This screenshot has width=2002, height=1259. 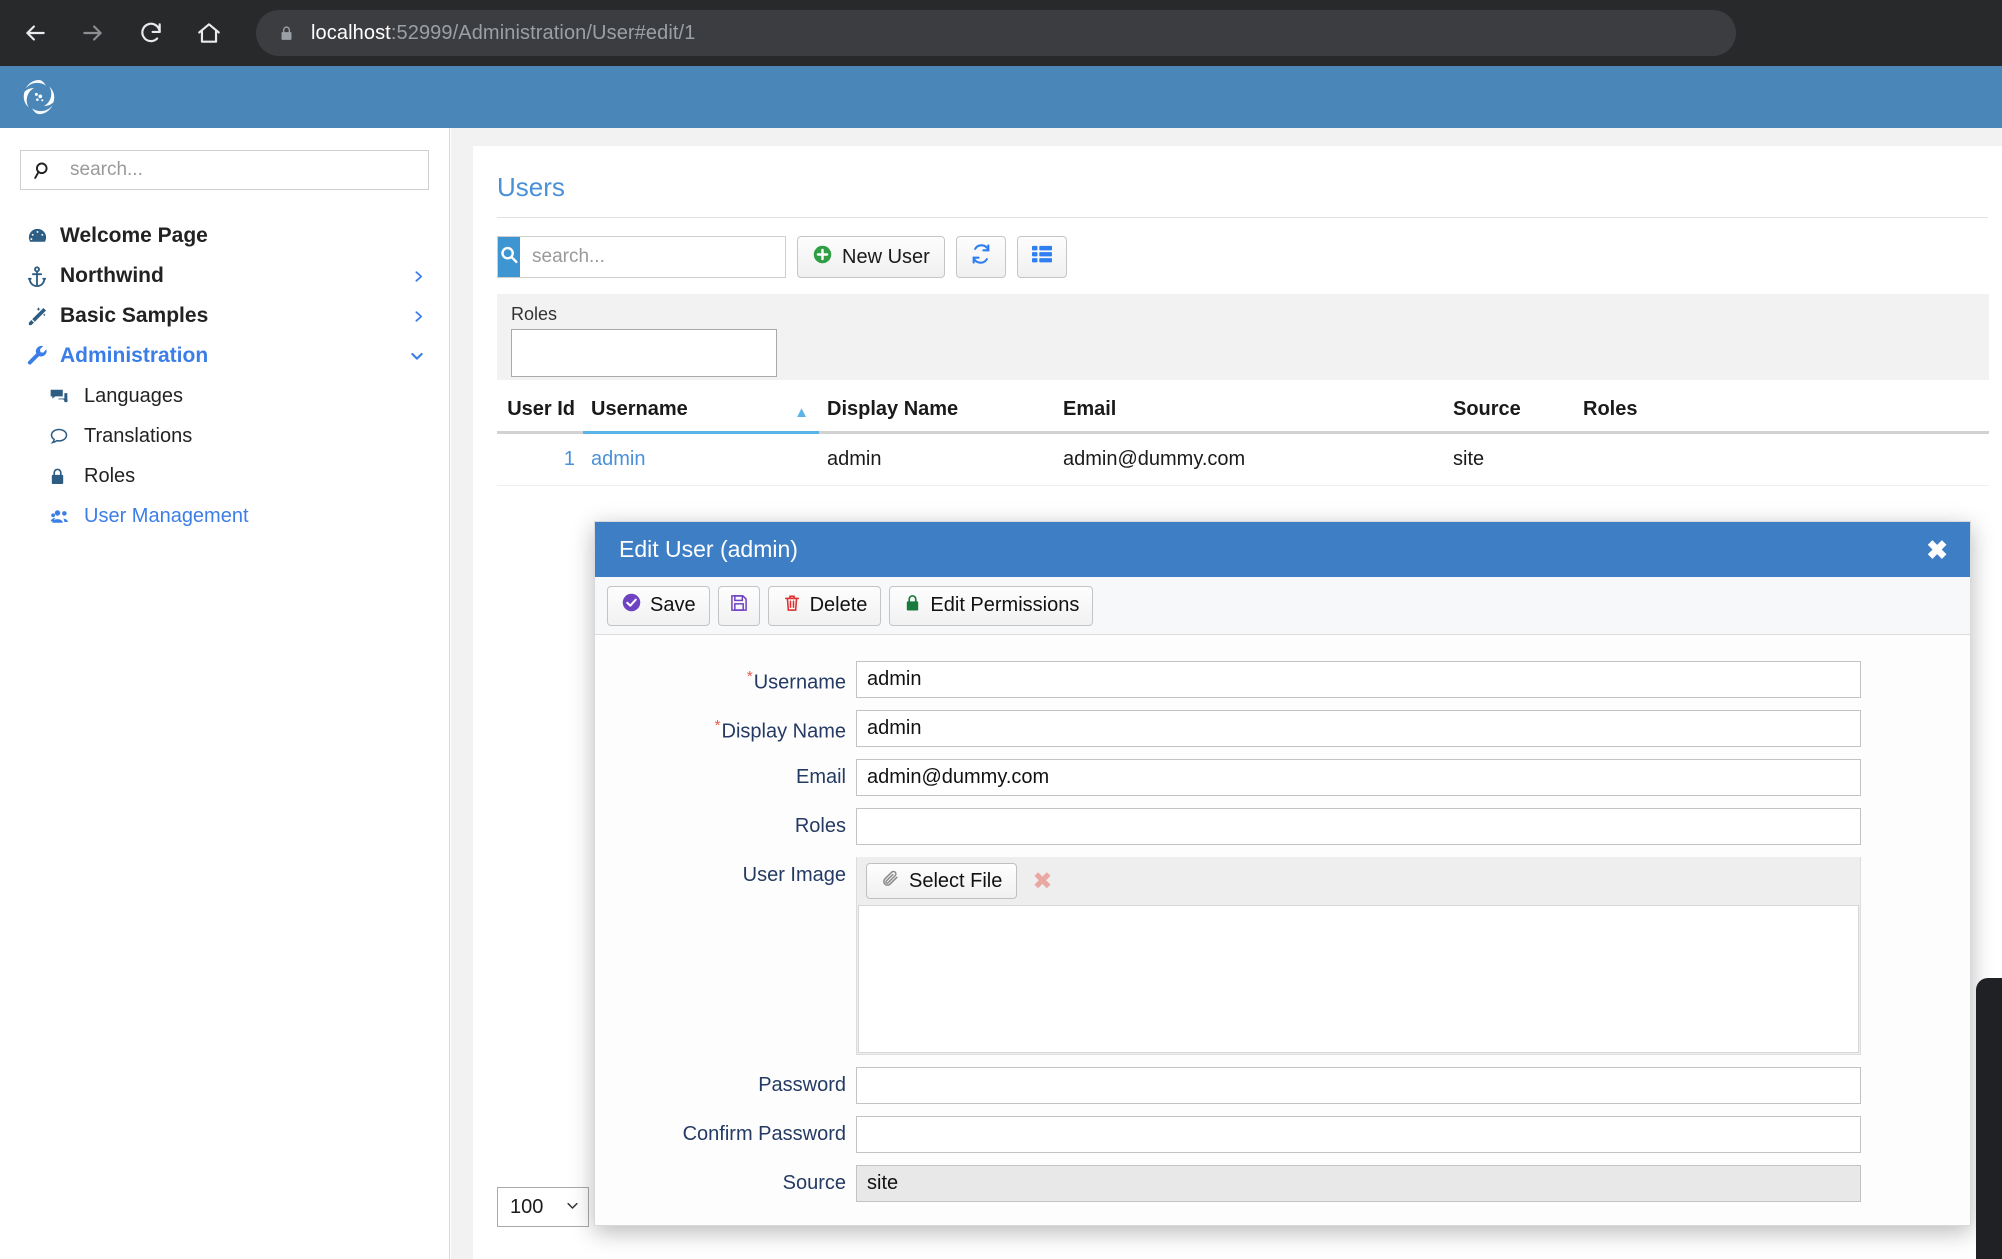 I want to click on chevron-down-icon, so click(x=416, y=356).